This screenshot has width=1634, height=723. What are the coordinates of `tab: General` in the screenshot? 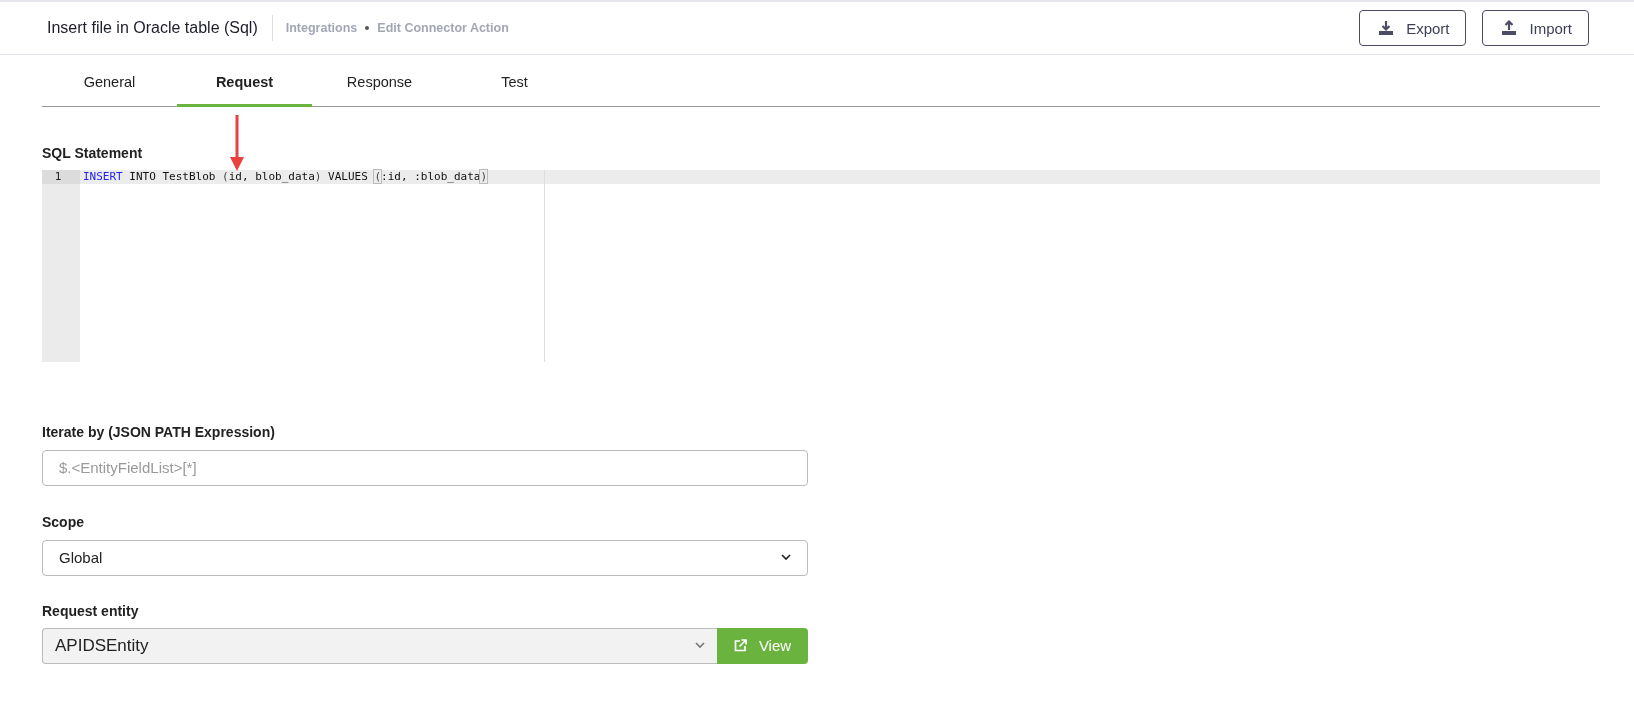 It's located at (109, 87).